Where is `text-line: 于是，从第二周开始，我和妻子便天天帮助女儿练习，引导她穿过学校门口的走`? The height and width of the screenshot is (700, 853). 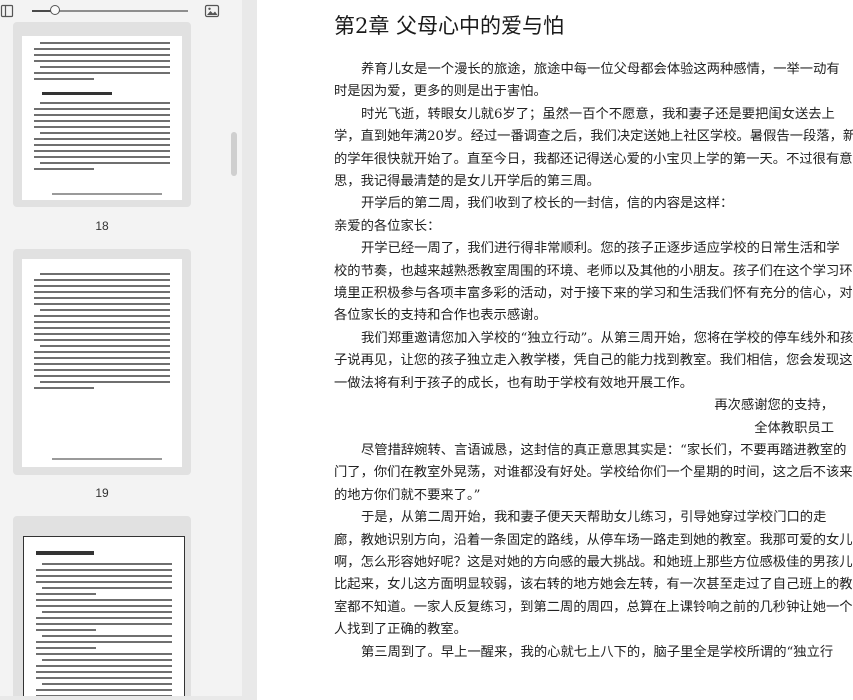
text-line: 于是，从第二周开始，我和妻子便天天帮助女儿练习，引导她穿过学校门口的走 is located at coordinates (594, 518).